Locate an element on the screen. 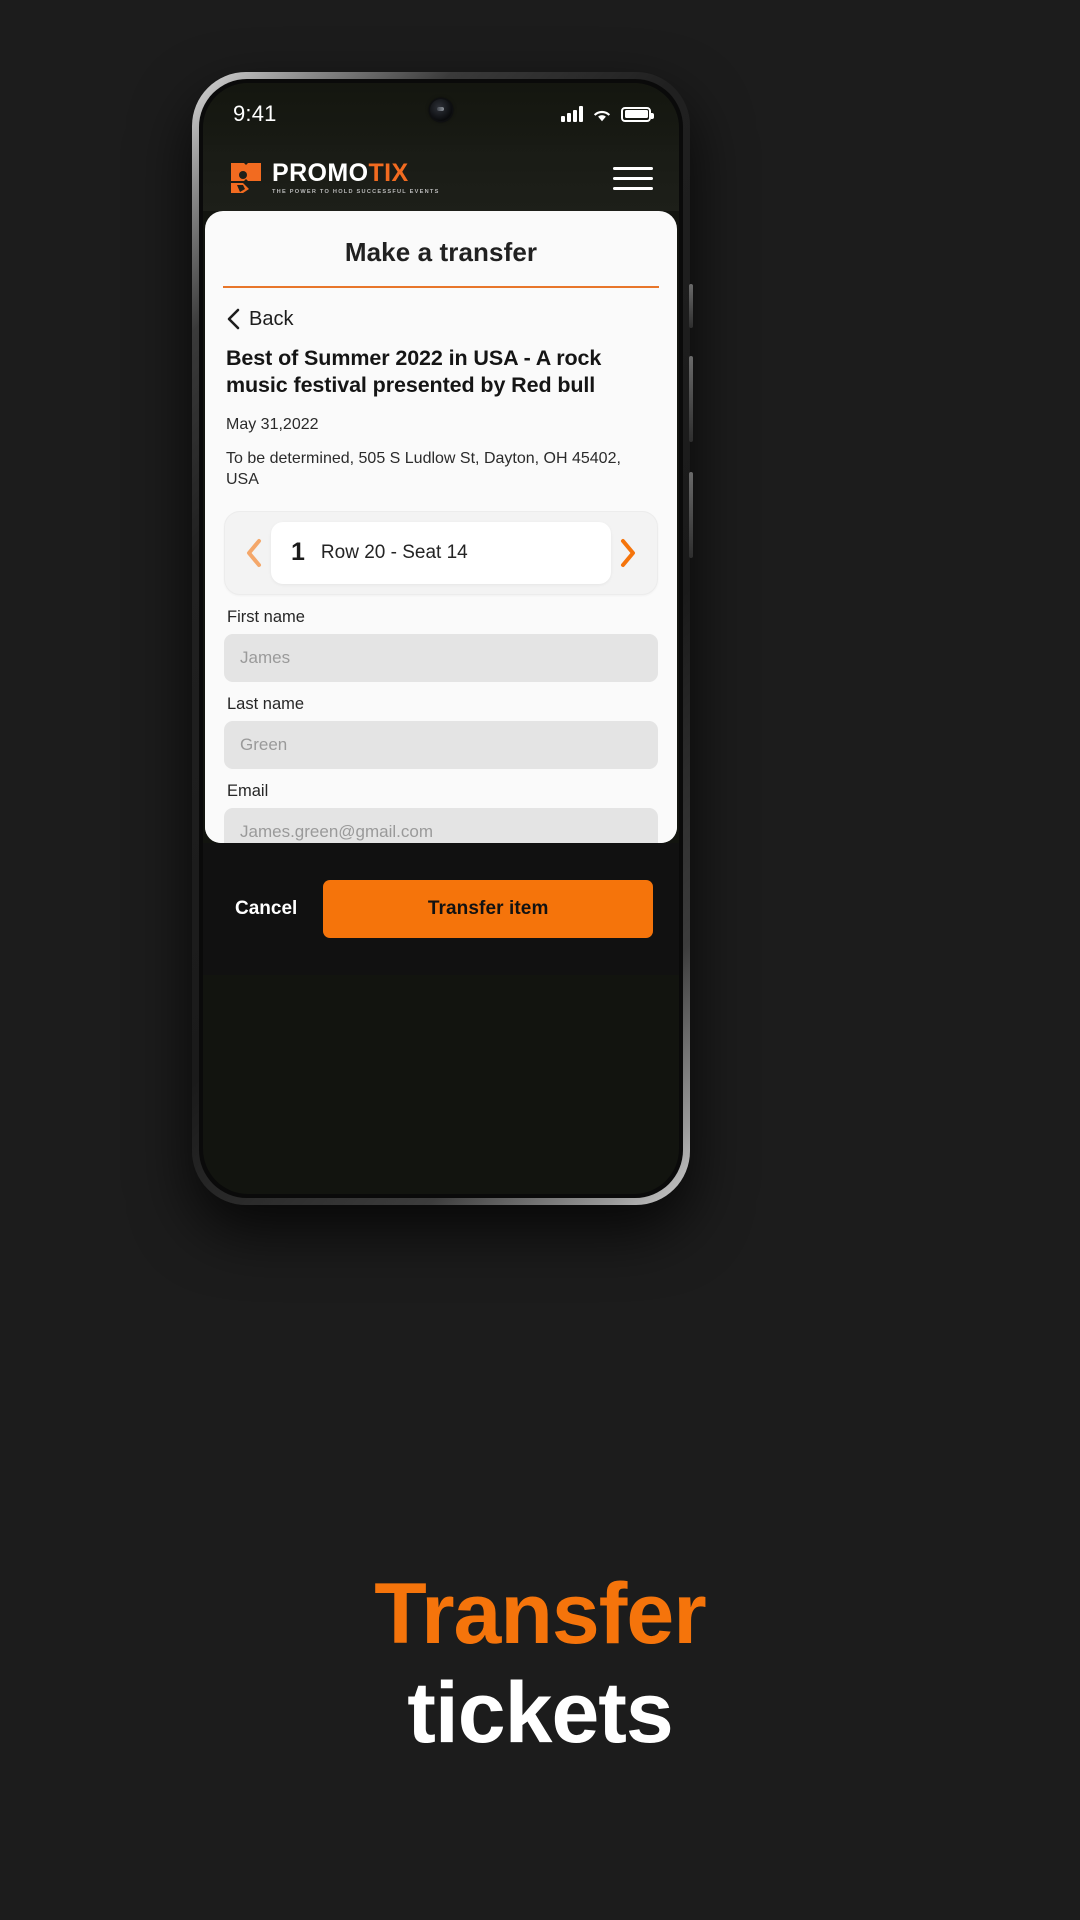 The height and width of the screenshot is (1920, 1080). email-input: James.green@gmail.com is located at coordinates (441, 825).